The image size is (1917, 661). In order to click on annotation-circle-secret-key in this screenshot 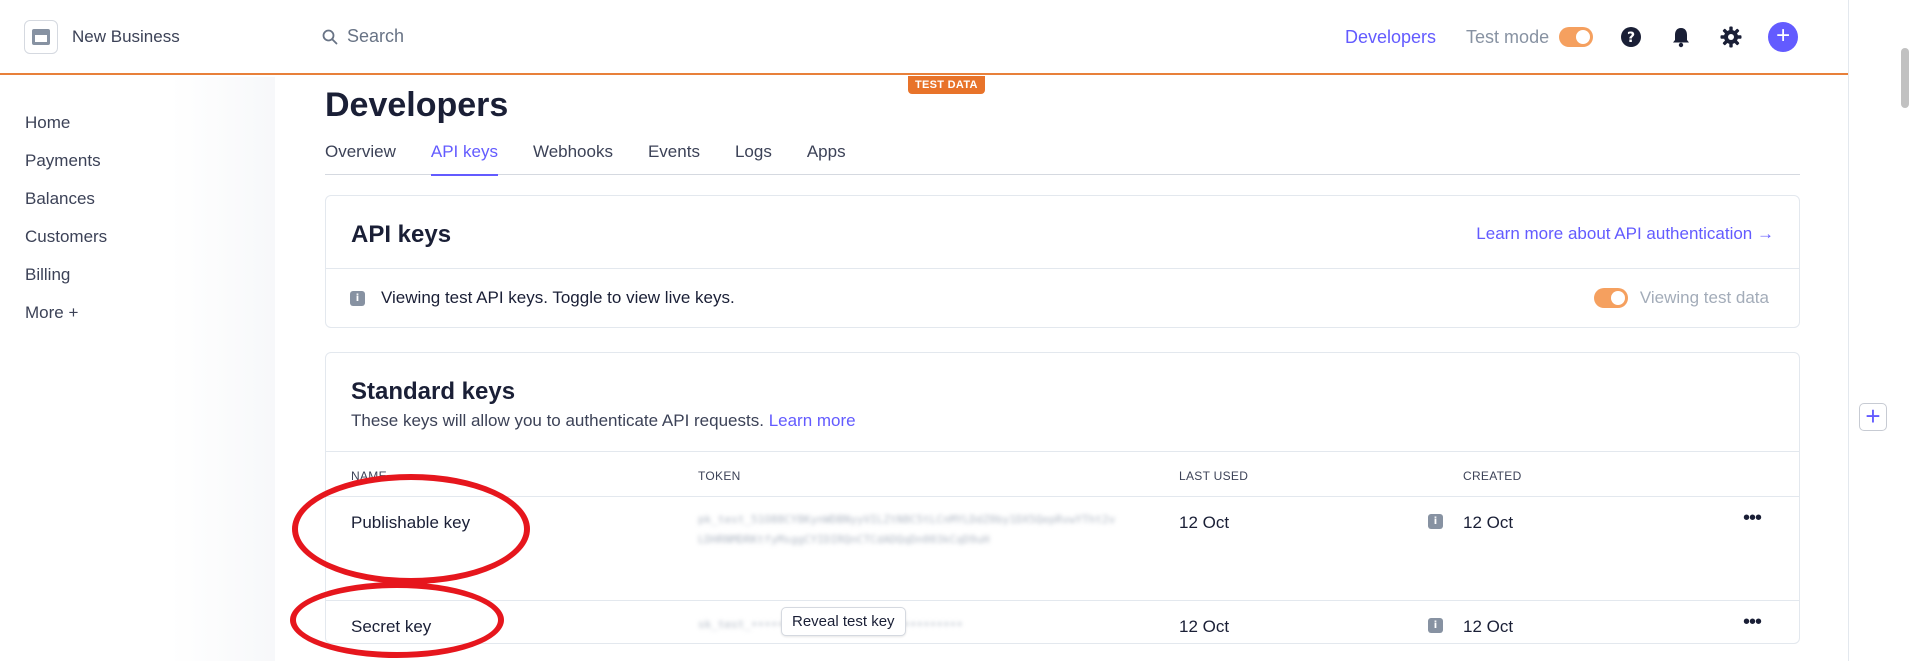, I will do `click(397, 620)`.